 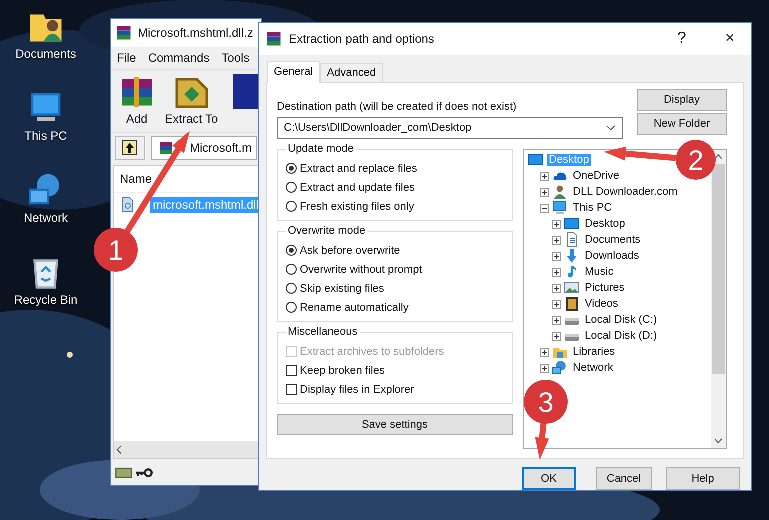 I want to click on menu-item: Tools, so click(x=236, y=58).